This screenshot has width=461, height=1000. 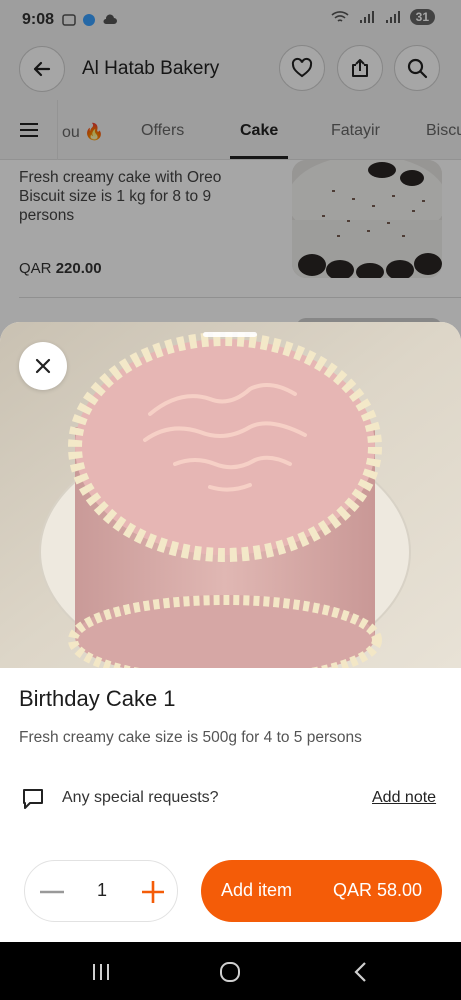 What do you see at coordinates (140, 797) in the screenshot?
I see `special-requests-label: Any special requests?` at bounding box center [140, 797].